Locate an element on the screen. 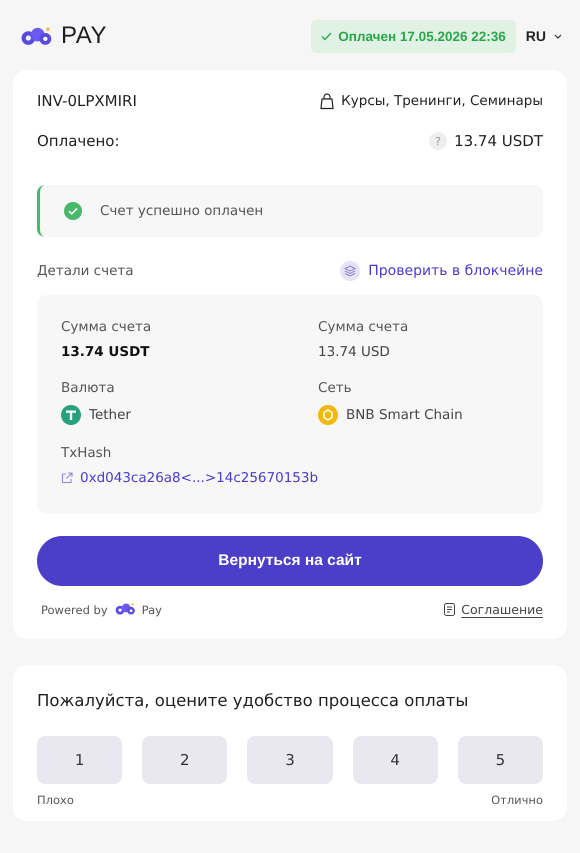 The height and width of the screenshot is (853, 580). rating-high-label: Отлично is located at coordinates (517, 800).